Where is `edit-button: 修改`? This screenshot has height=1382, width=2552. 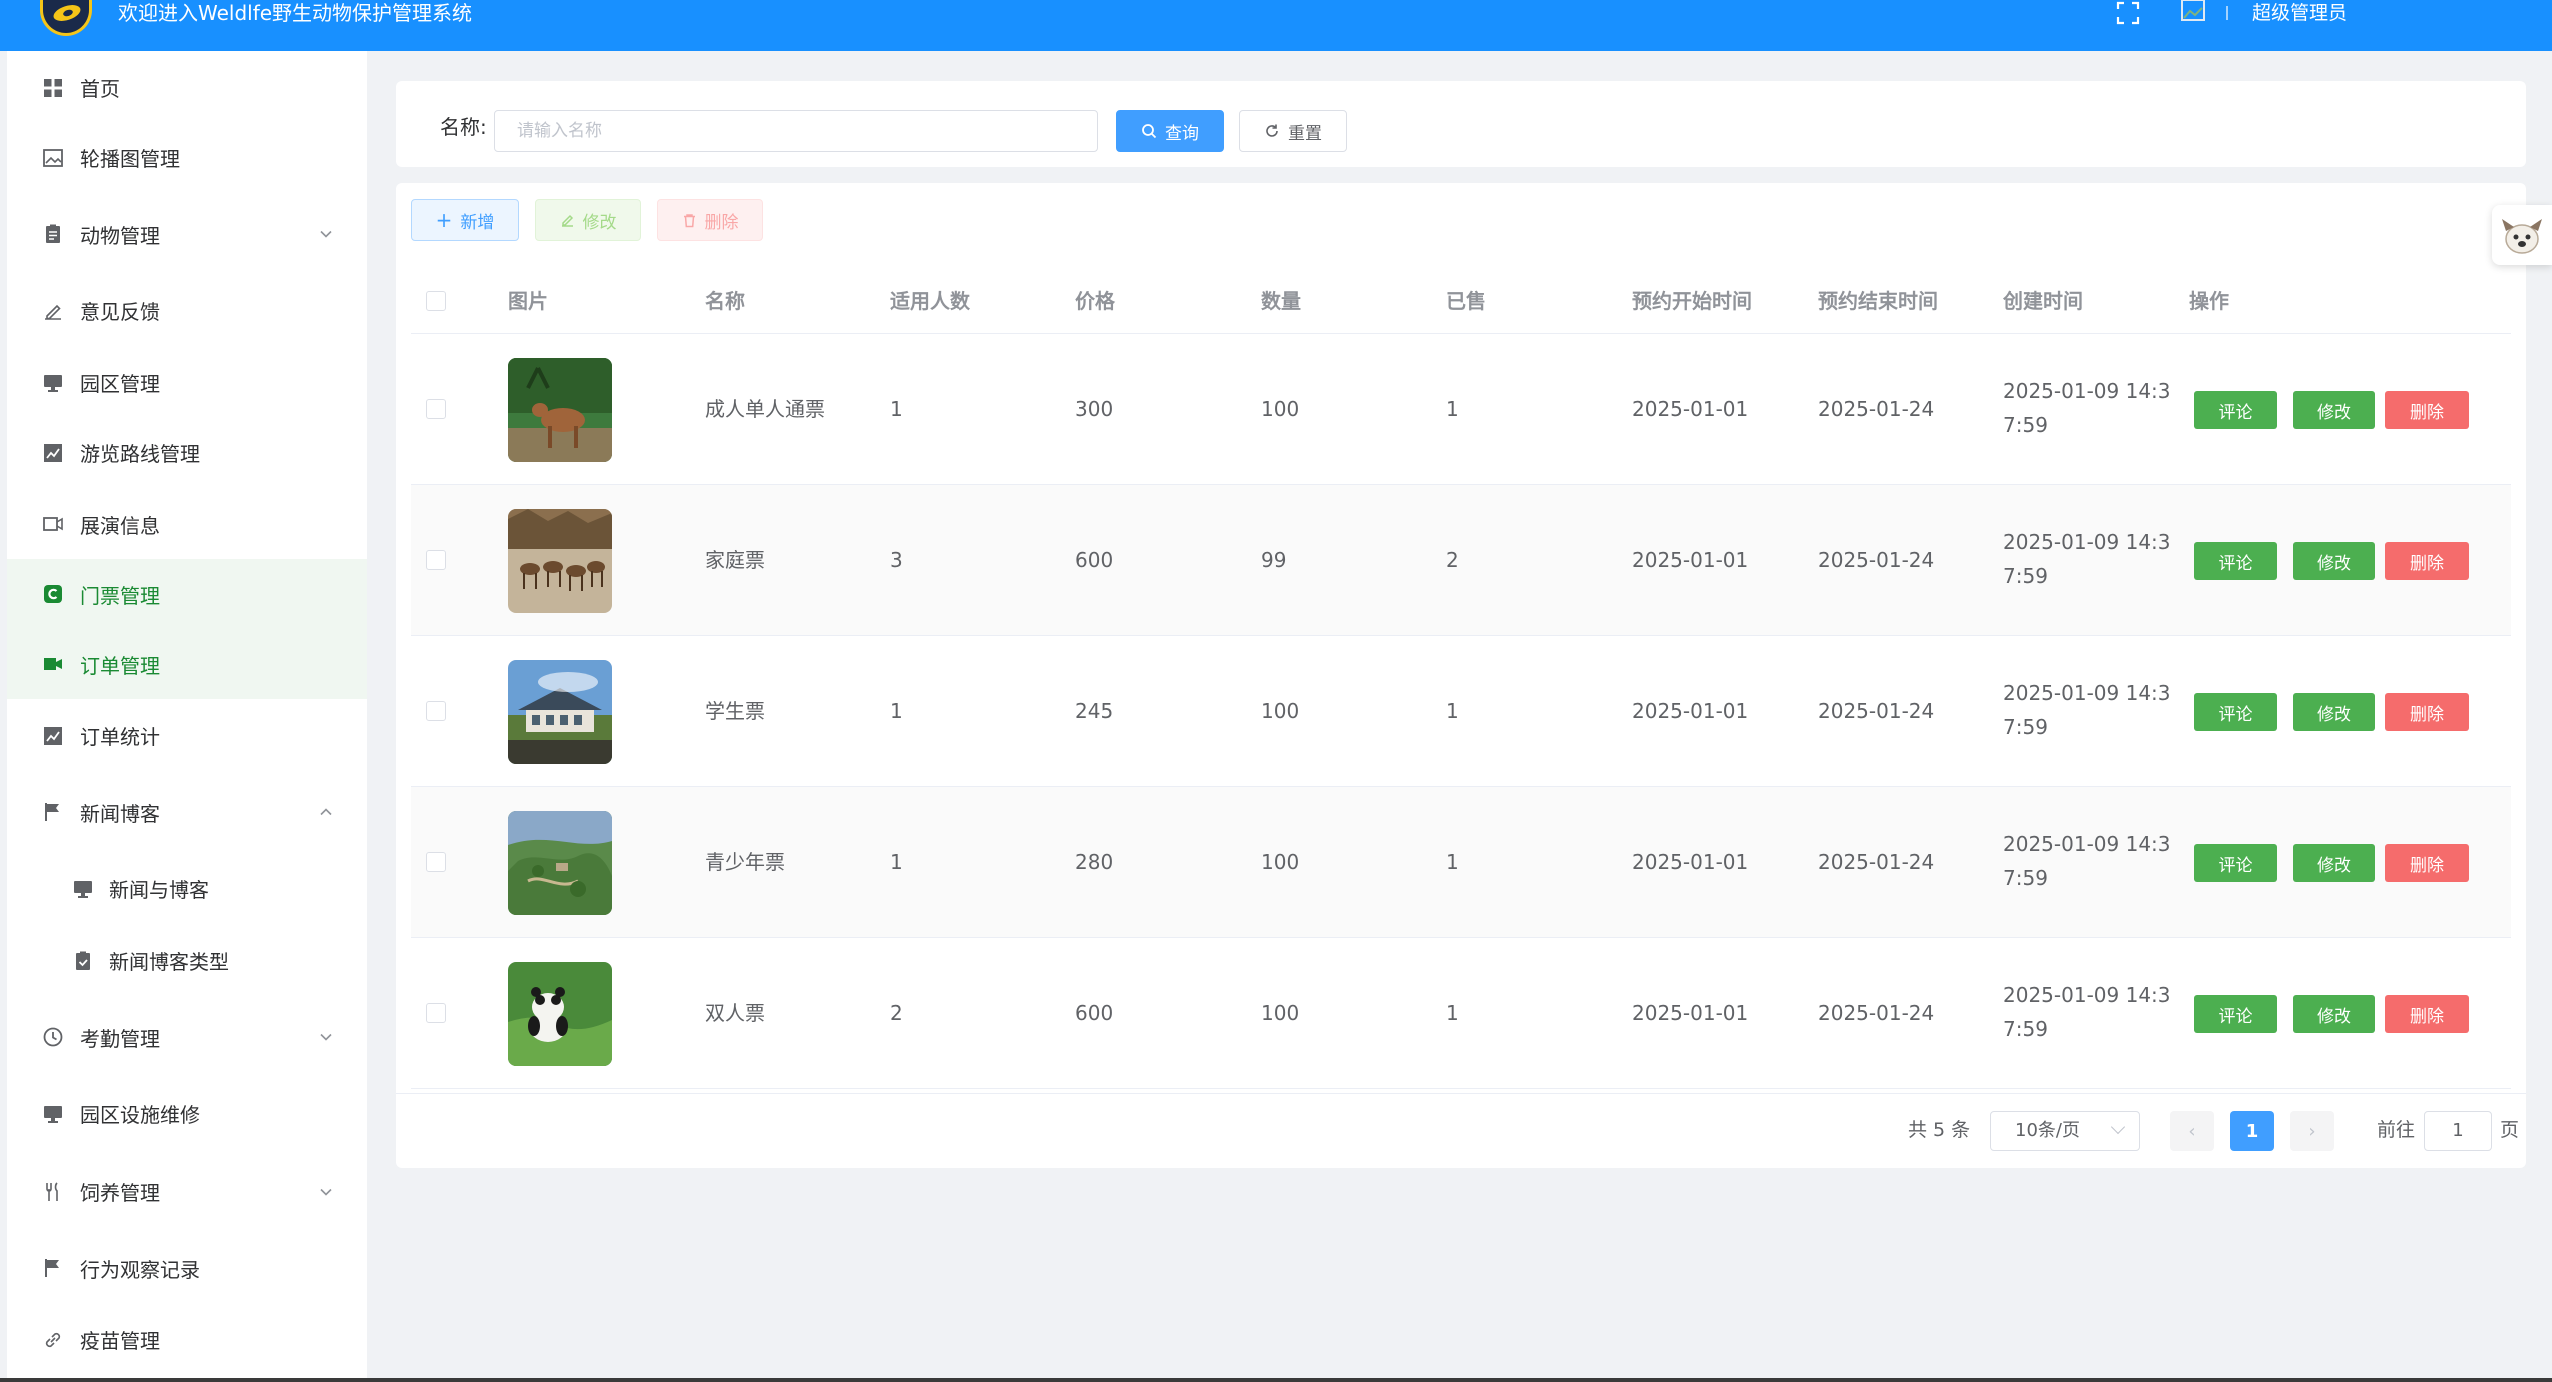
edit-button: 修改 is located at coordinates (588, 220).